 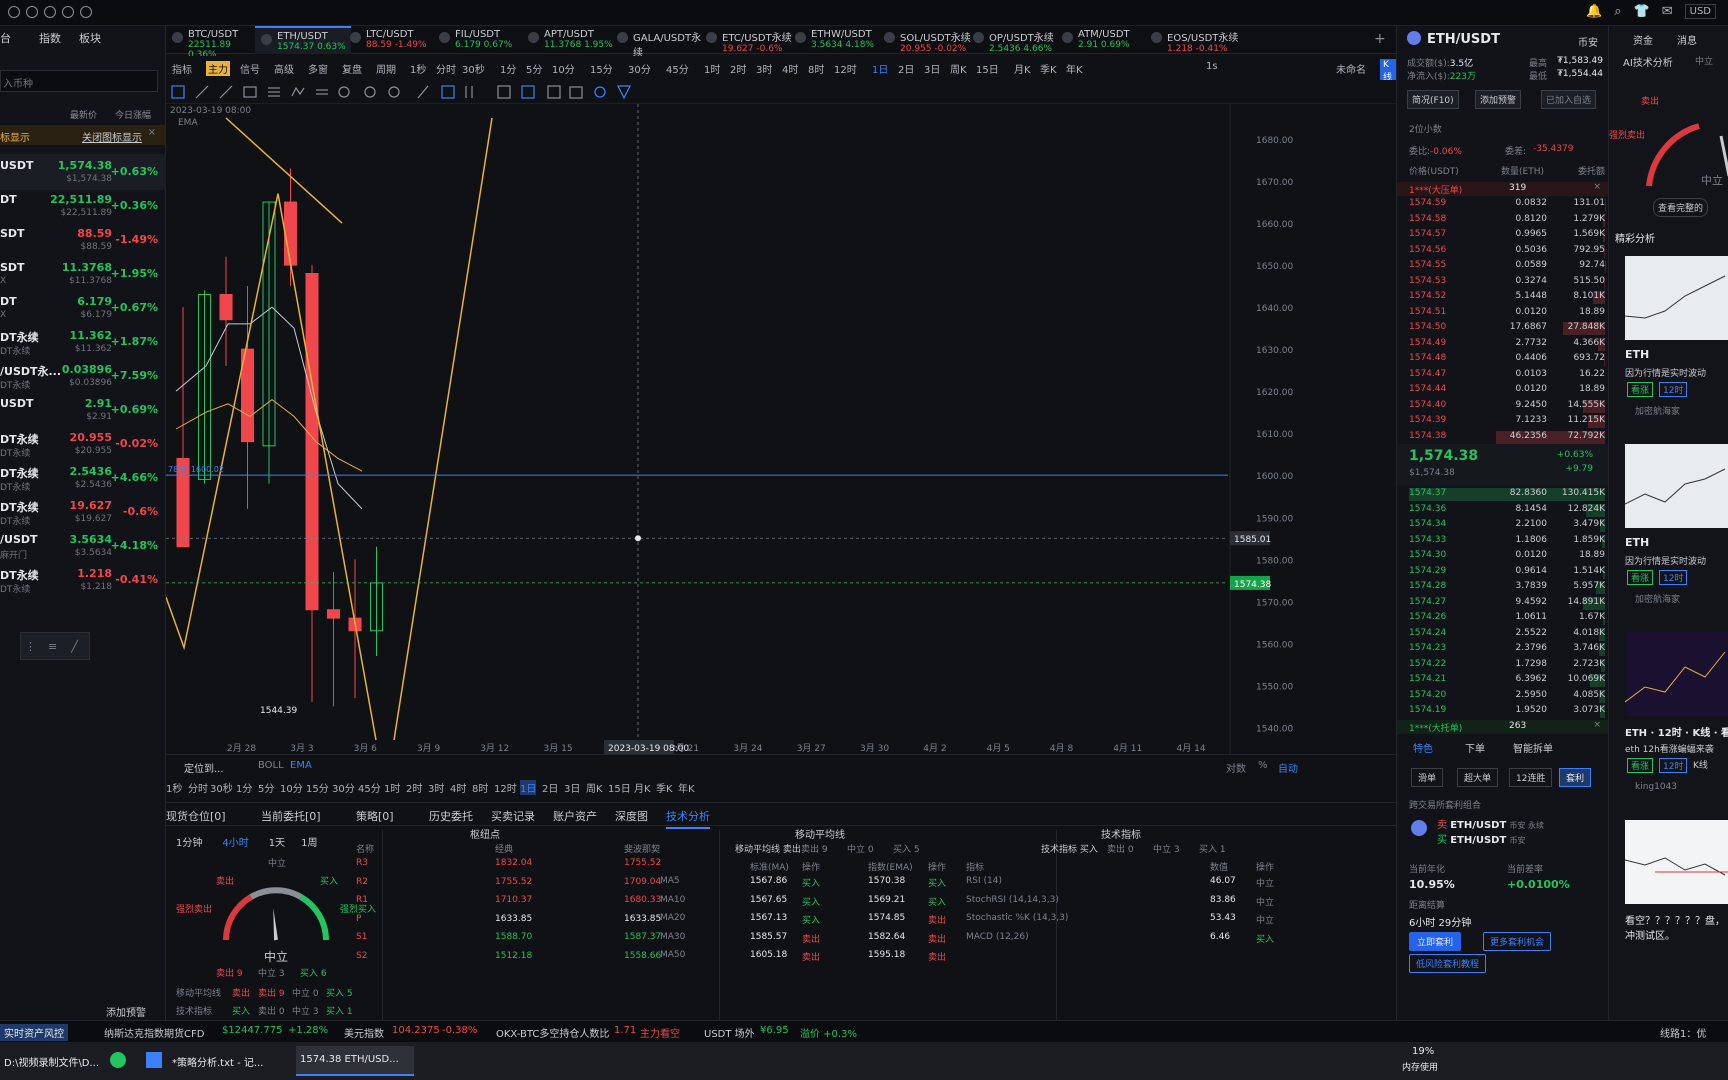 What do you see at coordinates (1507, 665) in the screenshot?
I see `orderbook-row: 1574.22 1.7298 2.723K` at bounding box center [1507, 665].